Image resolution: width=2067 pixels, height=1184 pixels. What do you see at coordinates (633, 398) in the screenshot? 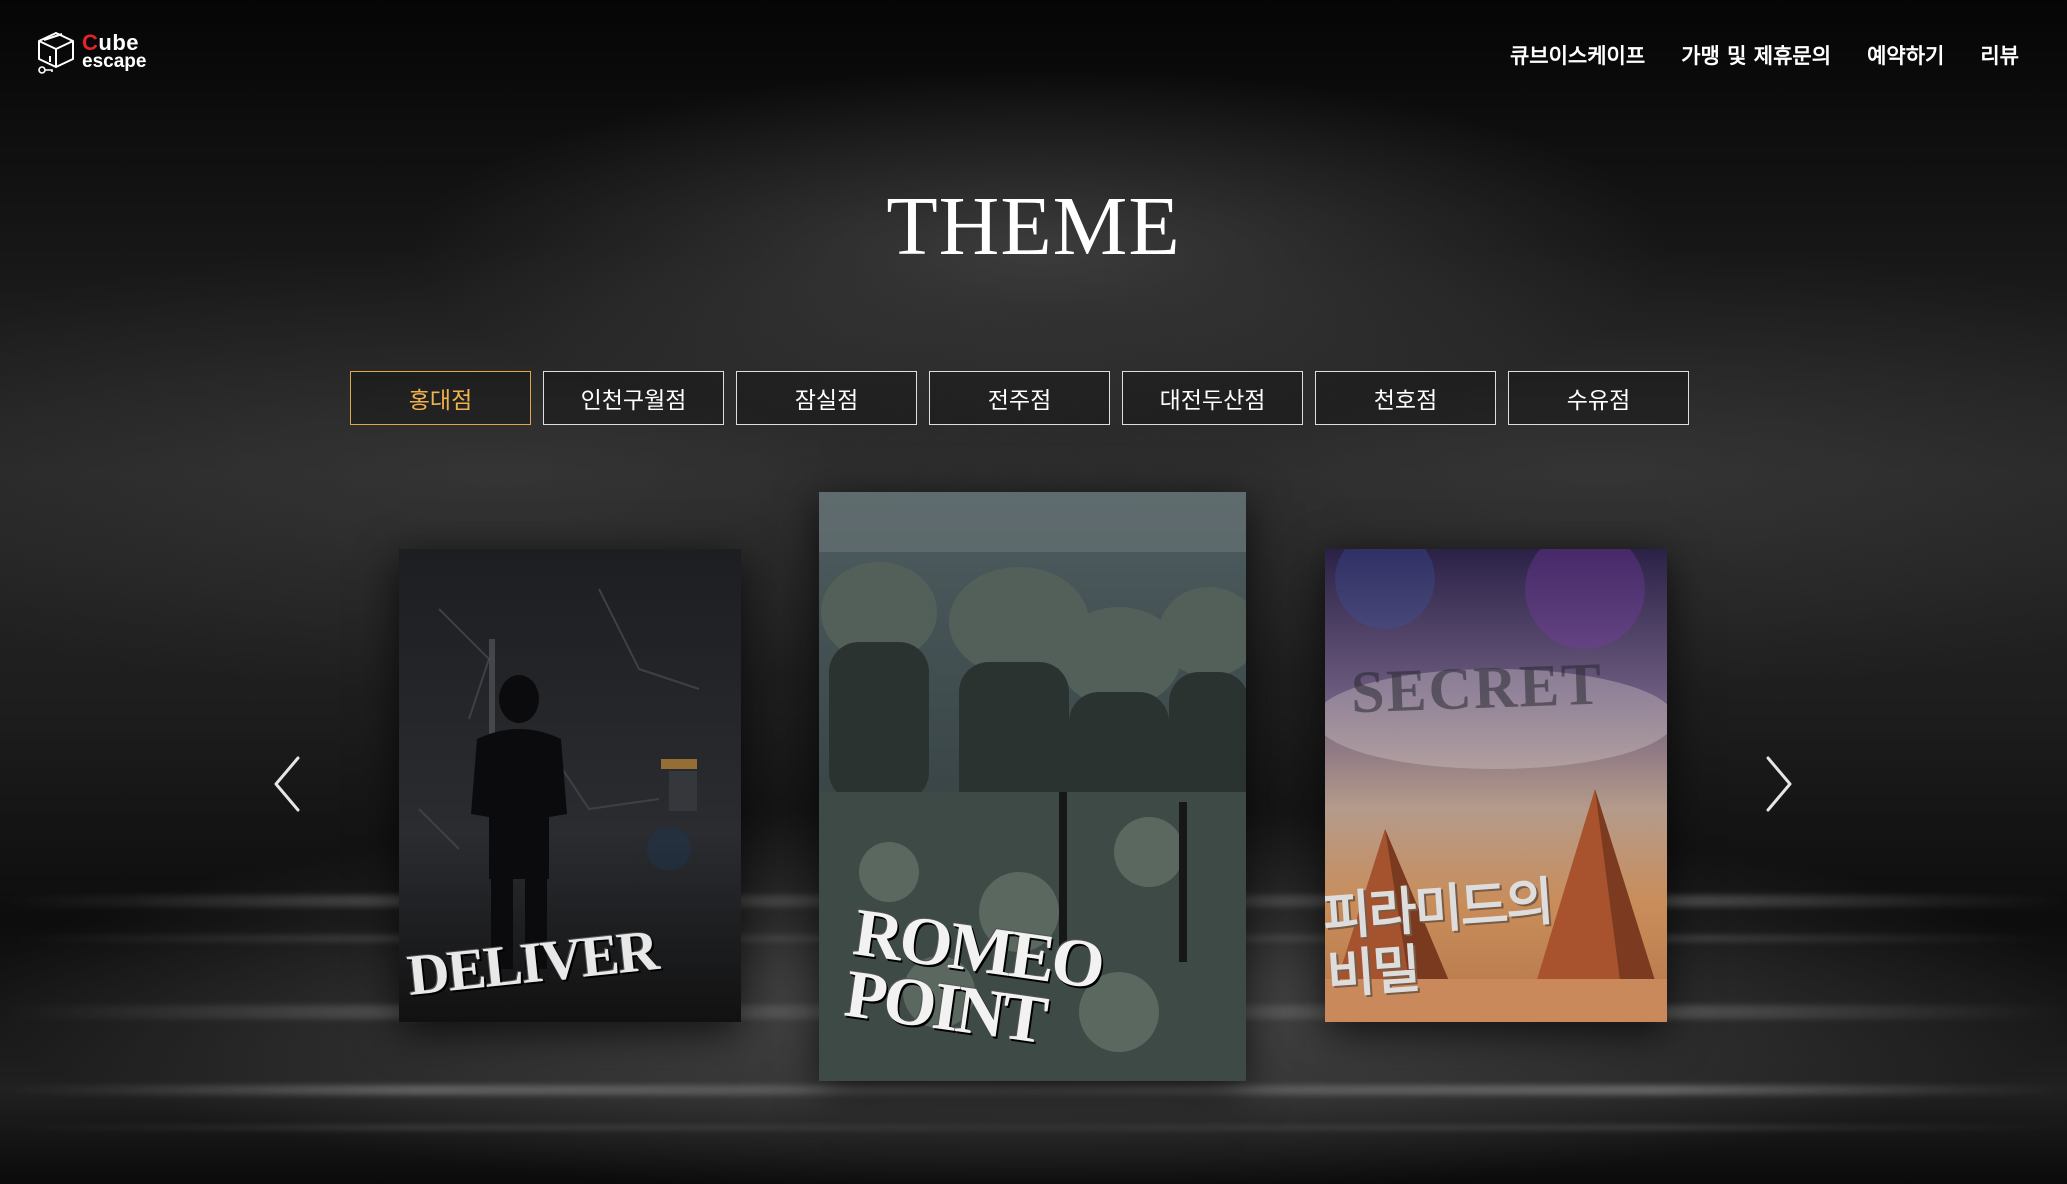
I see `tab-branch-incheon-guwol: 인천구월점` at bounding box center [633, 398].